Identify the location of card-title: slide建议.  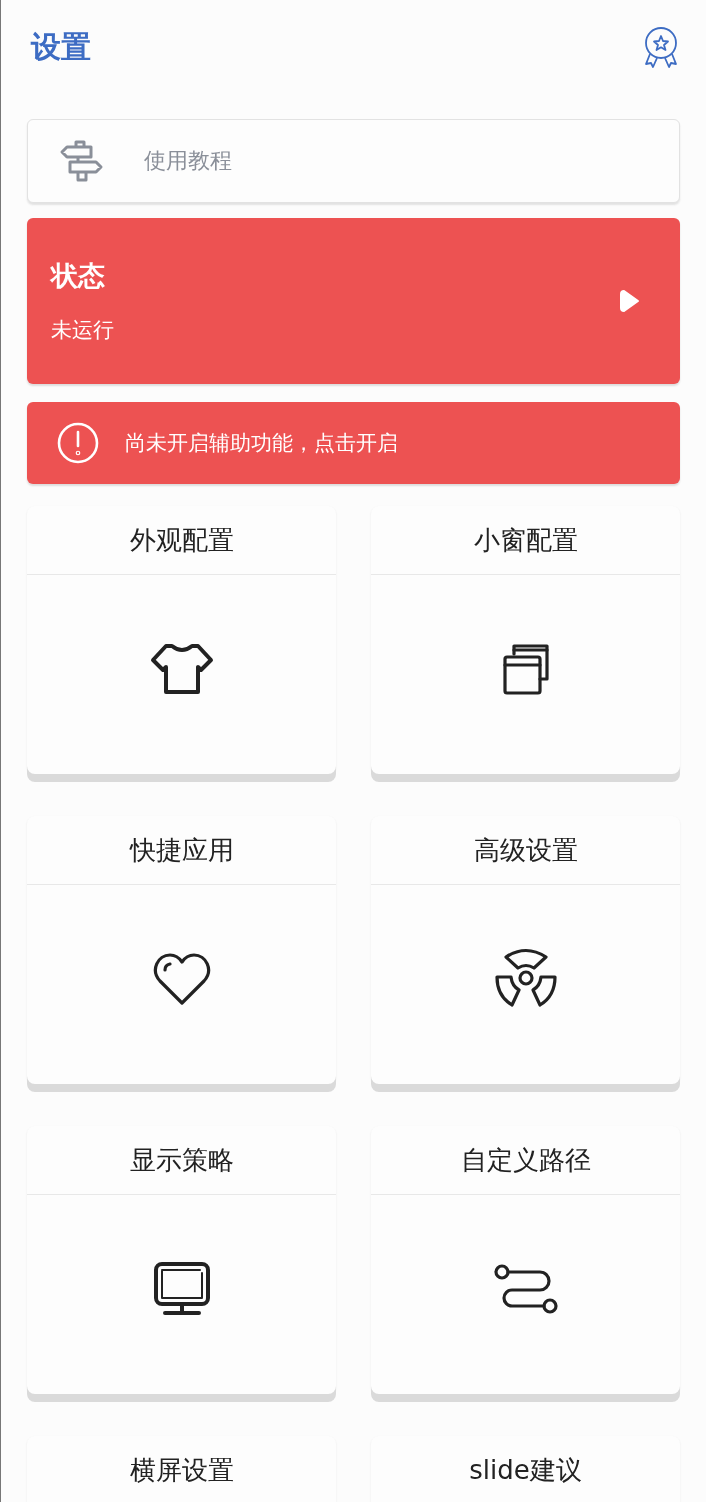
(525, 1470).